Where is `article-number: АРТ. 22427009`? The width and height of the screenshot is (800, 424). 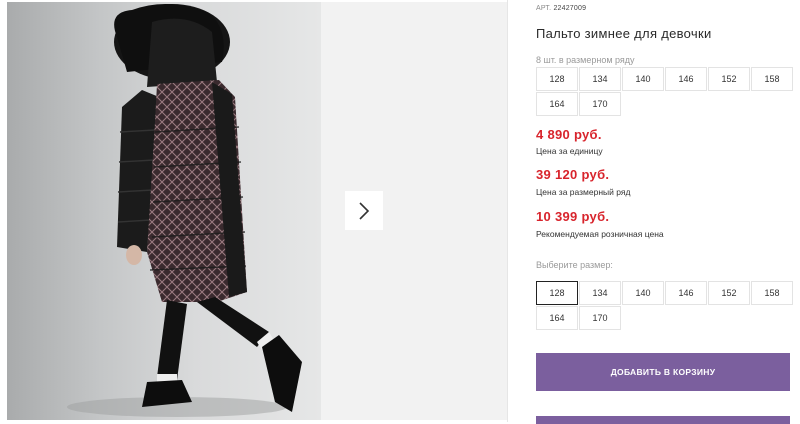
article-number: АРТ. 22427009 is located at coordinates (561, 8).